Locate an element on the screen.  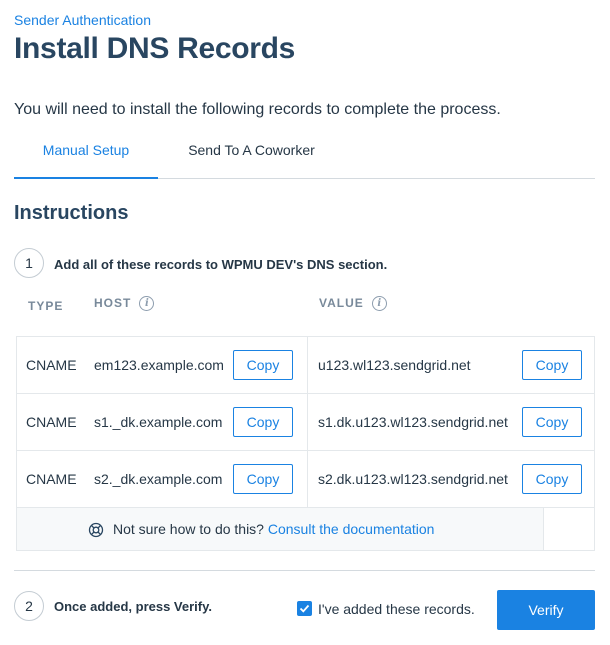
tab-send-to-coworker: Send To A Coworker is located at coordinates (251, 154).